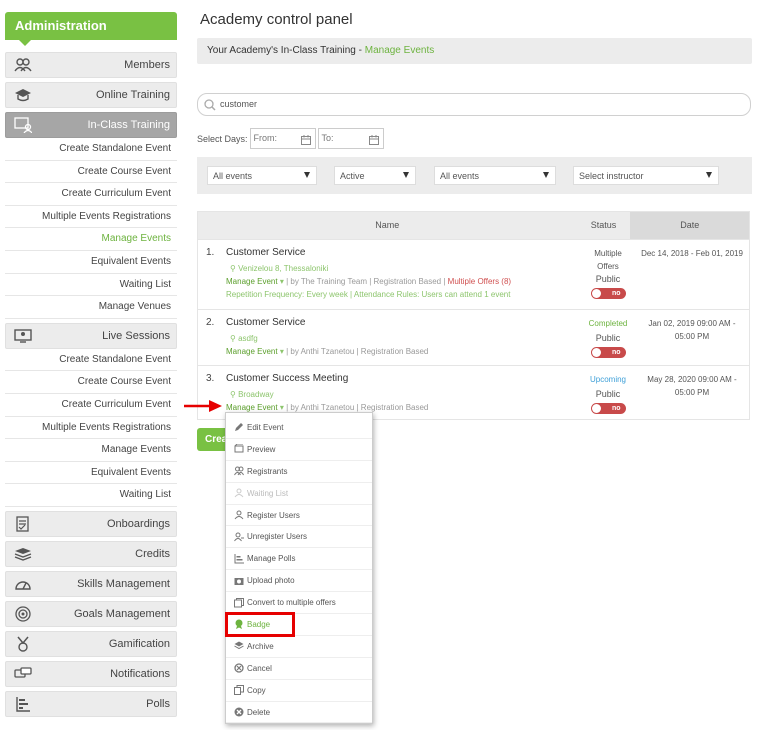 Image resolution: width=759 pixels, height=730 pixels. I want to click on bar-chart-icon, so click(23, 704).